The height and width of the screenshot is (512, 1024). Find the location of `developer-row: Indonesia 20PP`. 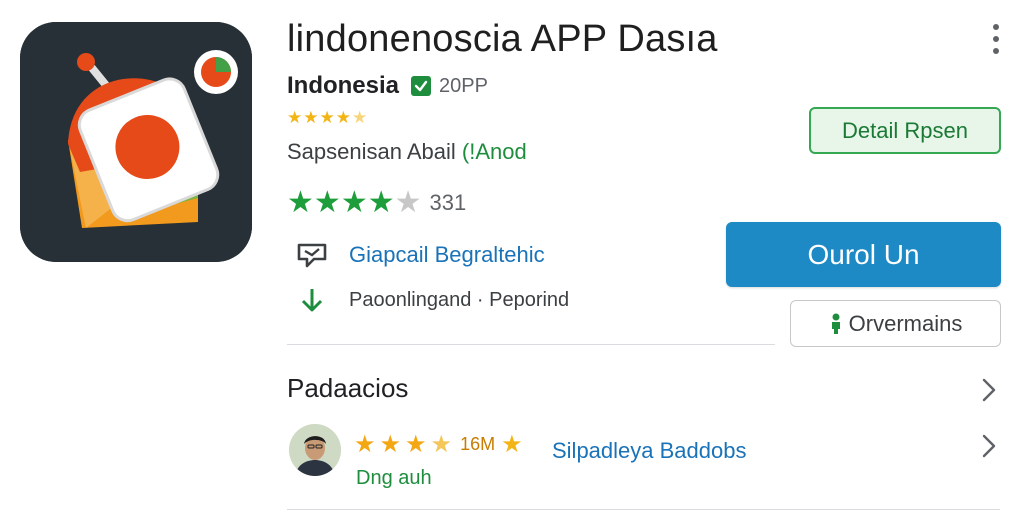

developer-row: Indonesia 20PP is located at coordinates (387, 86).